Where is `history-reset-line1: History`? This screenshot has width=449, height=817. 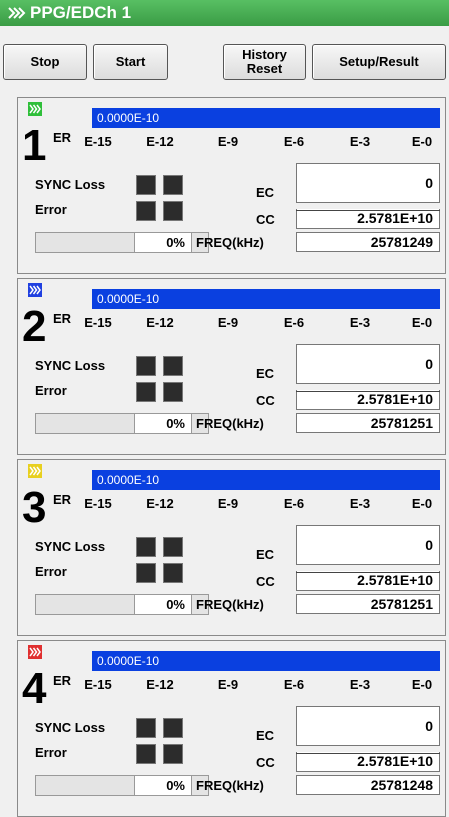 history-reset-line1: History is located at coordinates (264, 54).